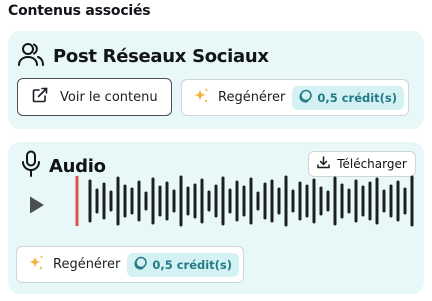  What do you see at coordinates (192, 264) in the screenshot?
I see `audio-credit-label: 0,5 crédit(s)` at bounding box center [192, 264].